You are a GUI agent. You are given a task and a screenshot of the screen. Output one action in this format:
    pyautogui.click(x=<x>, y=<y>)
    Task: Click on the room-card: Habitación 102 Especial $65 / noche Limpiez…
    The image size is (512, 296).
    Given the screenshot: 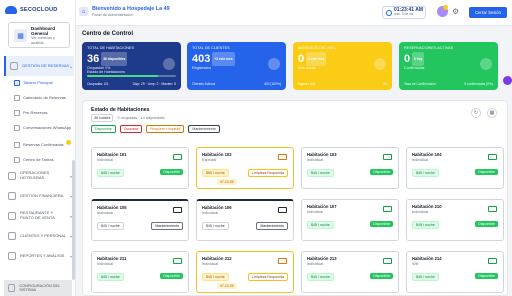 What is the action you would take?
    pyautogui.click(x=245, y=168)
    